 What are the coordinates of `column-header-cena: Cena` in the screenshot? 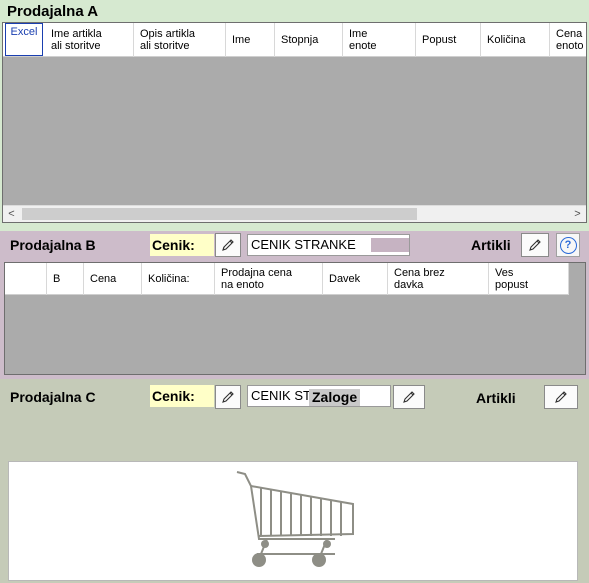 It's located at (113, 279).